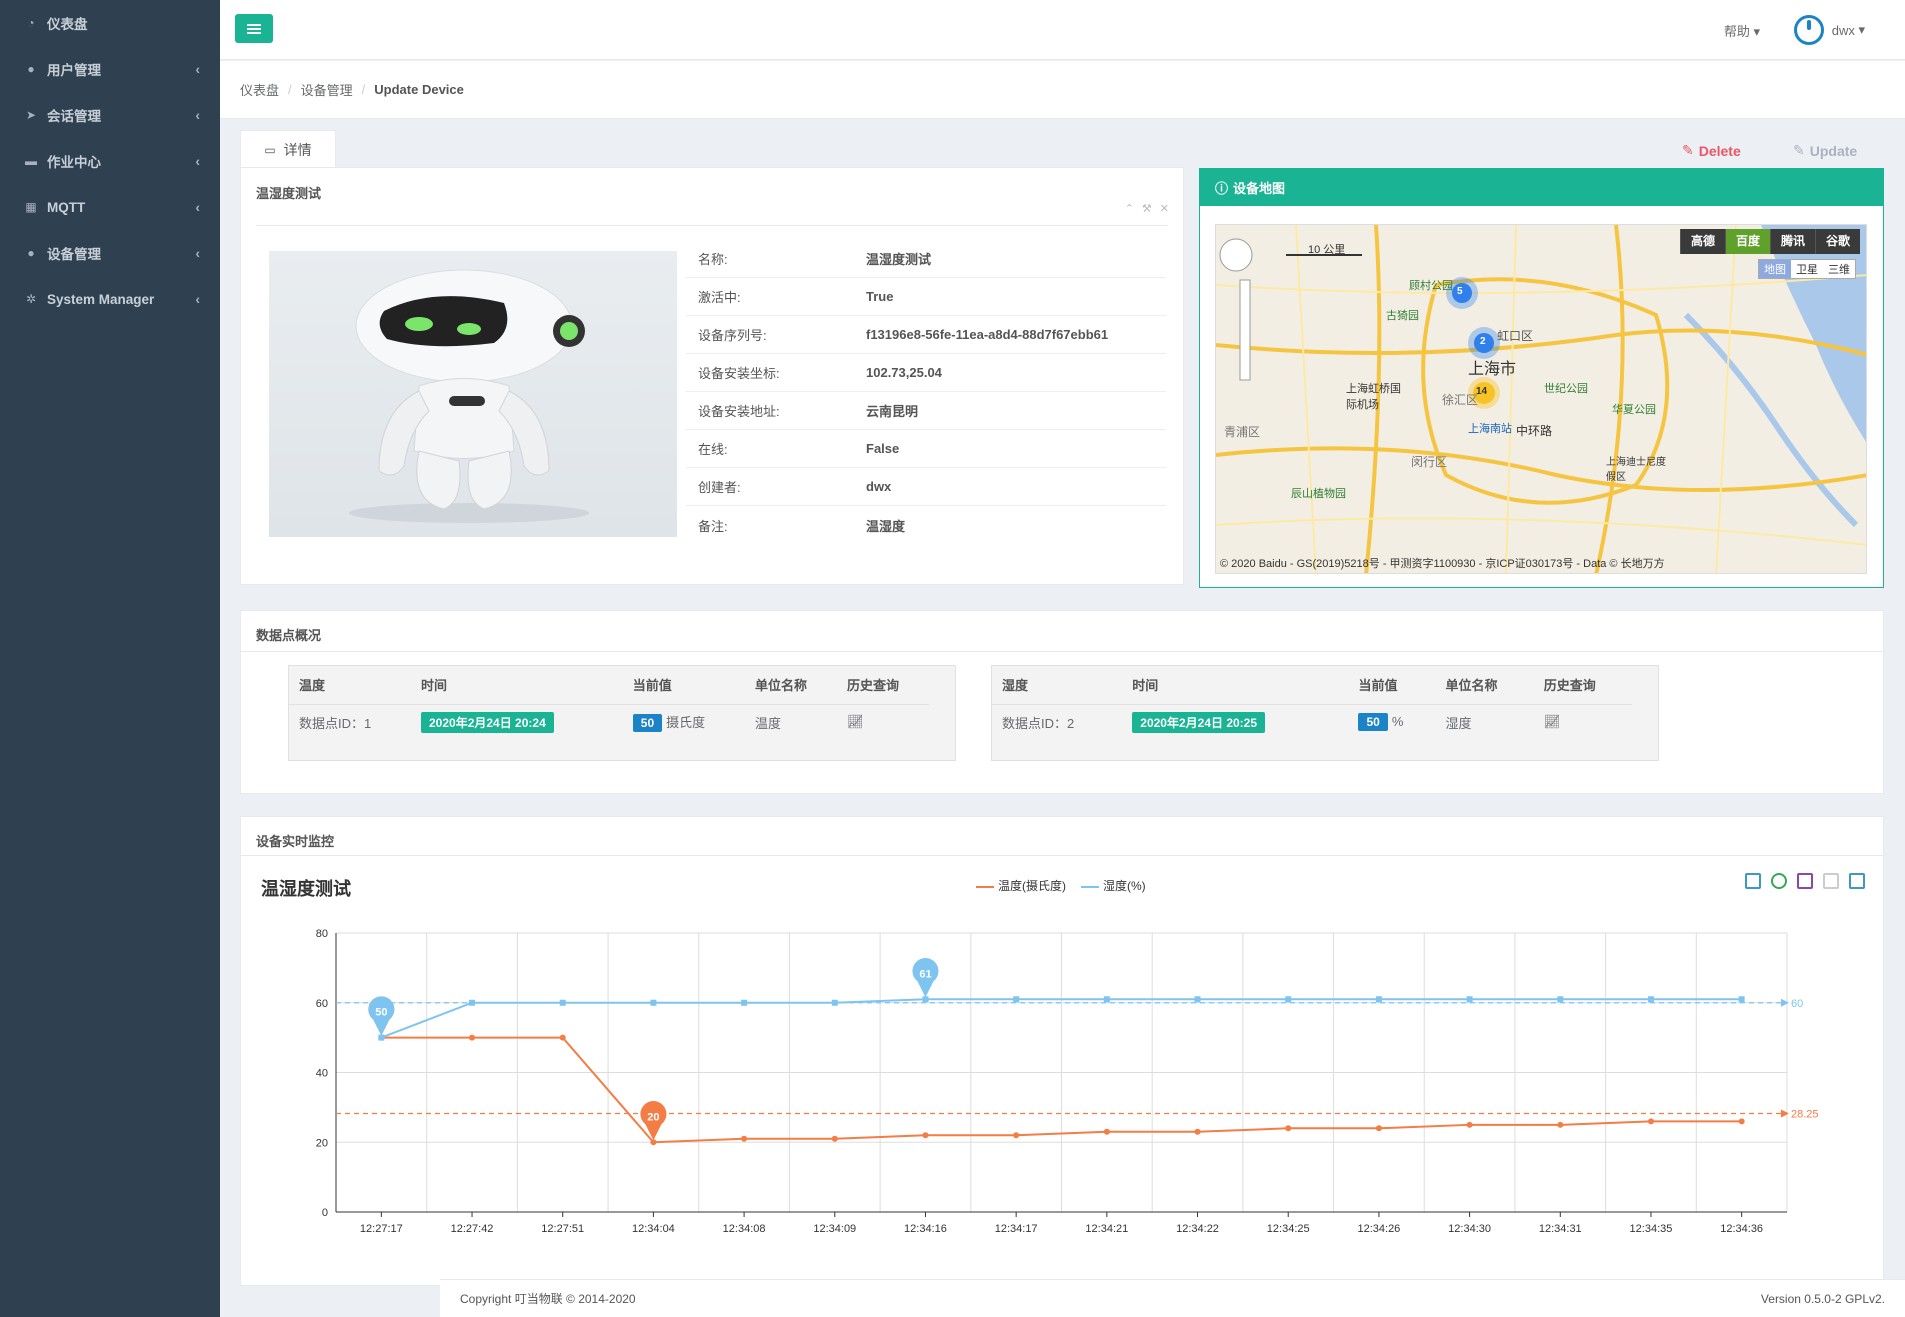 The image size is (1905, 1317). What do you see at coordinates (1741, 1229) in the screenshot?
I see `x-tick-label: 12:34:36` at bounding box center [1741, 1229].